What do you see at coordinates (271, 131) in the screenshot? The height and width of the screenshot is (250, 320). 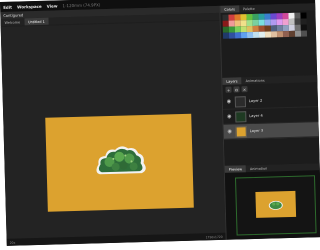 I see `layer-row: ◉ Layer 3` at bounding box center [271, 131].